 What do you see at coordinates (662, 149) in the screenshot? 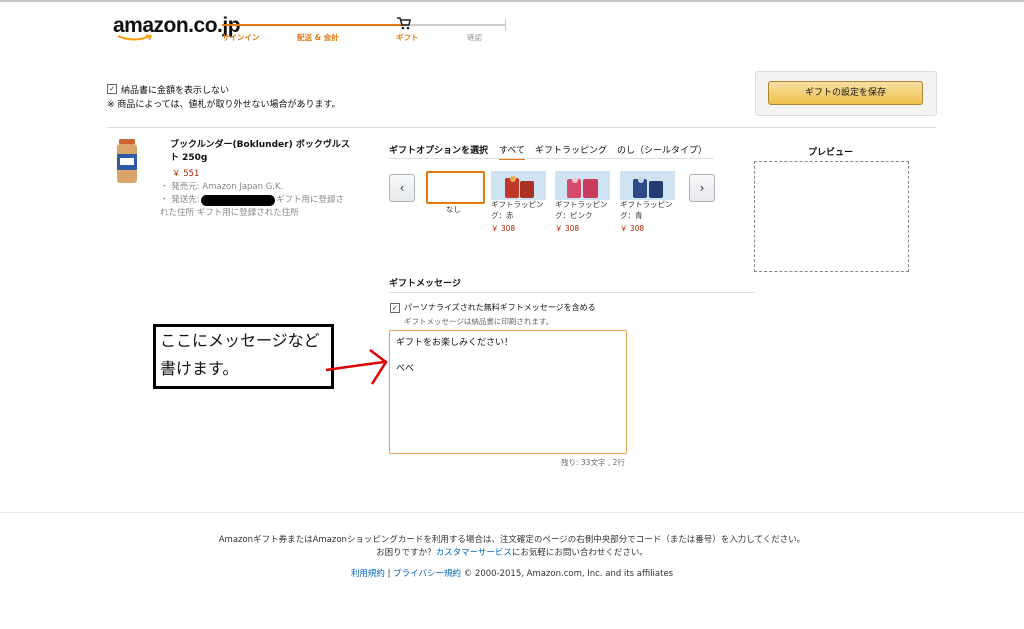
I see `tab-noshi: のし（シールタイプ）` at bounding box center [662, 149].